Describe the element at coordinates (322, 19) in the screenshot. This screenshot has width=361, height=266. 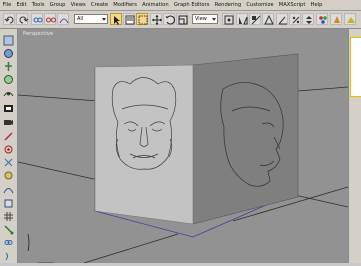
I see `material-editor-icon` at that location.